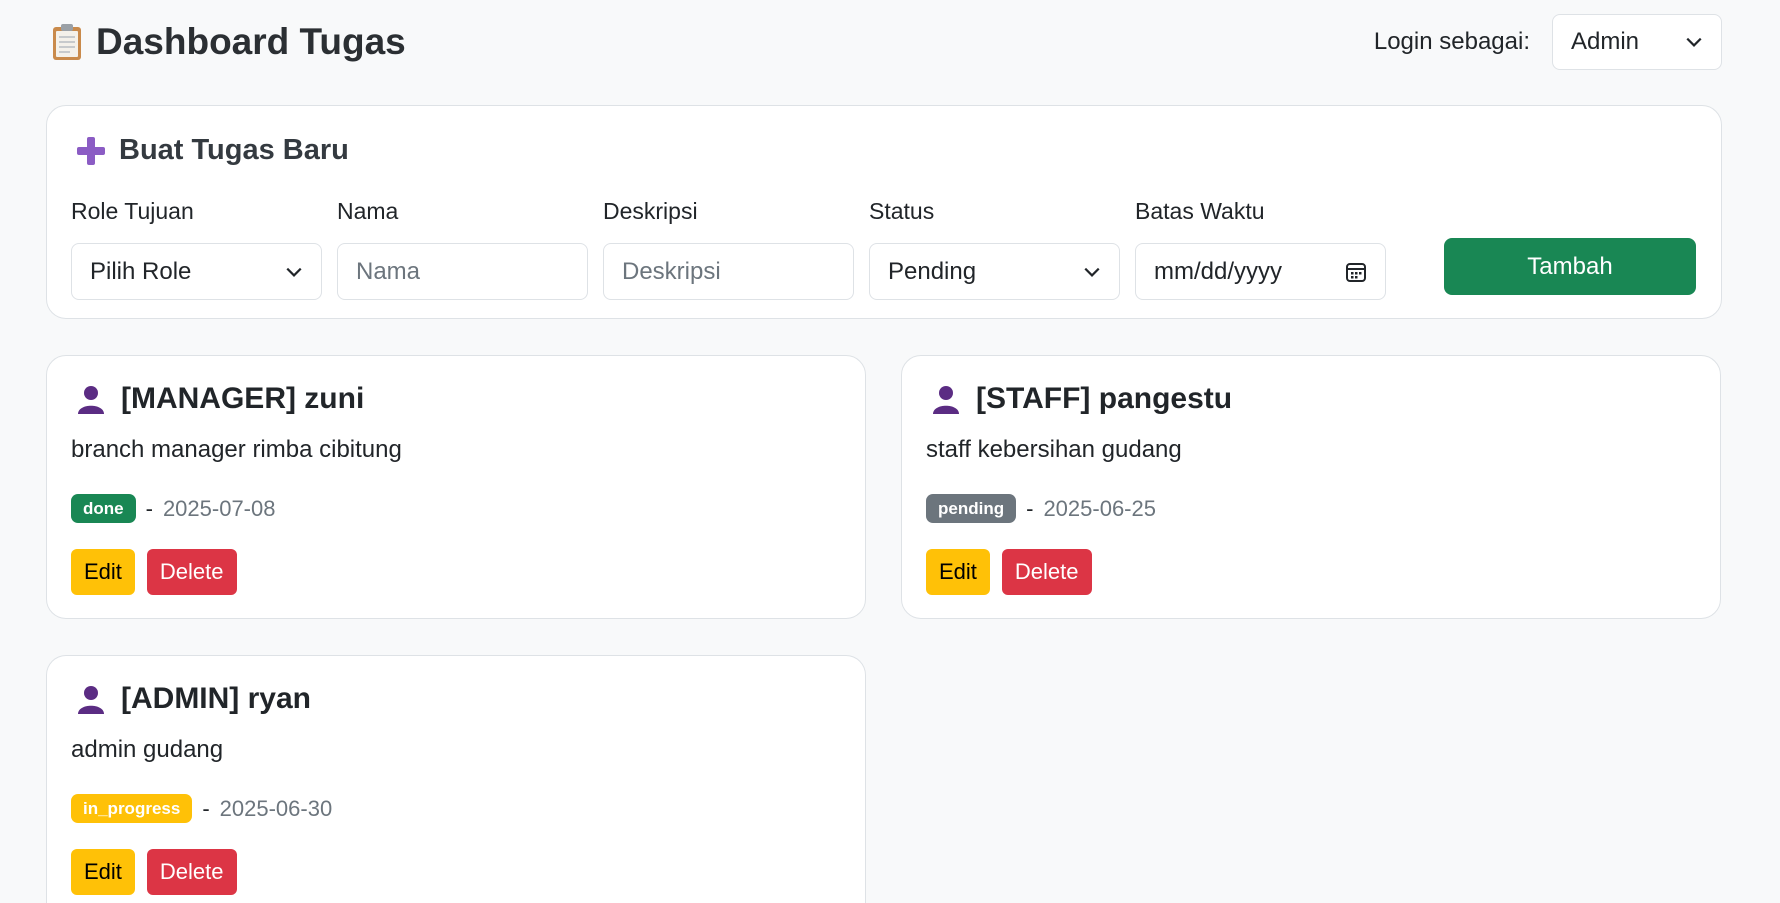 The height and width of the screenshot is (903, 1780). What do you see at coordinates (388, 271) in the screenshot?
I see `nama-placeholder: Nama` at bounding box center [388, 271].